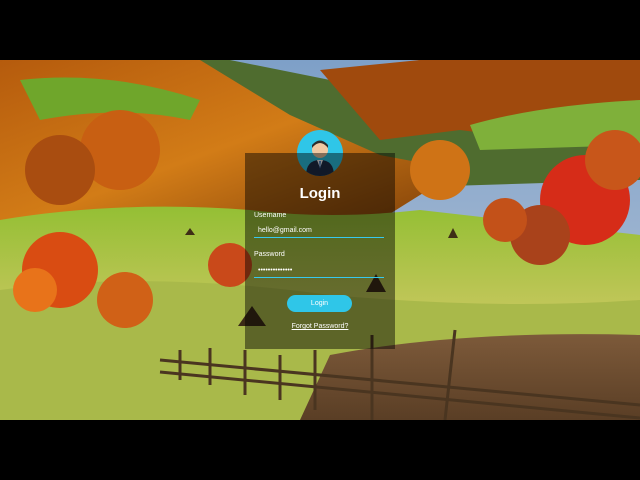 Image resolution: width=640 pixels, height=480 pixels. What do you see at coordinates (319, 271) in the screenshot?
I see `password-input: ••••••••••••••` at bounding box center [319, 271].